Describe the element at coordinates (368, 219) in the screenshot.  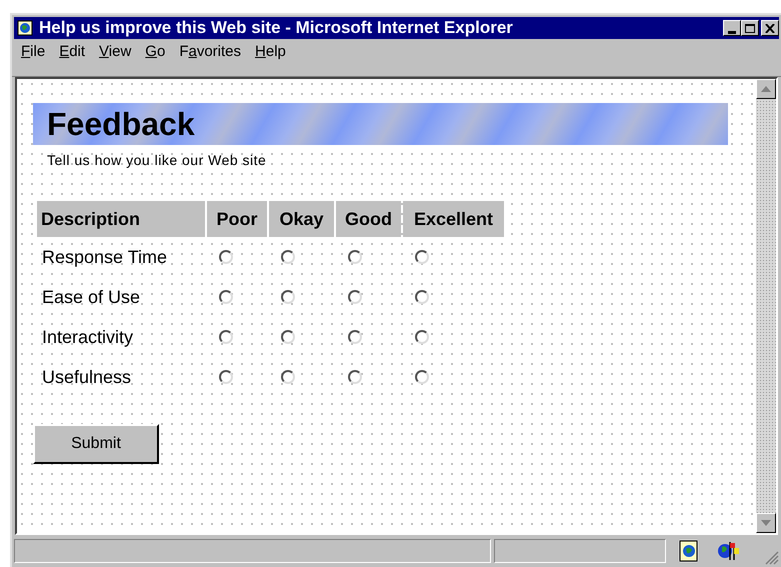
I see `column-header: Good` at that location.